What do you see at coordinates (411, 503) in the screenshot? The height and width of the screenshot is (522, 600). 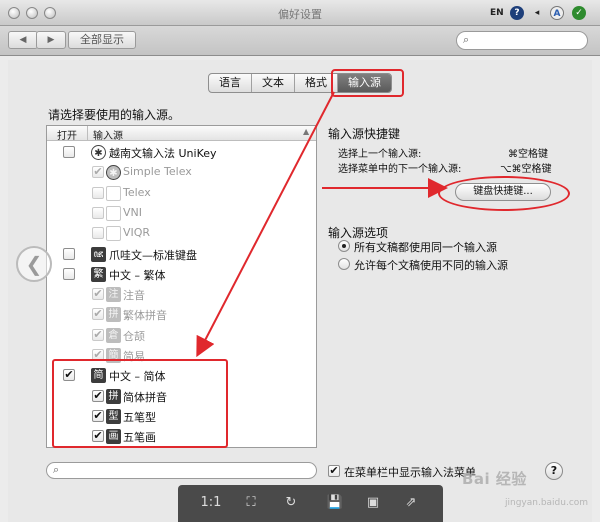 I see `share-icon: ⇗` at bounding box center [411, 503].